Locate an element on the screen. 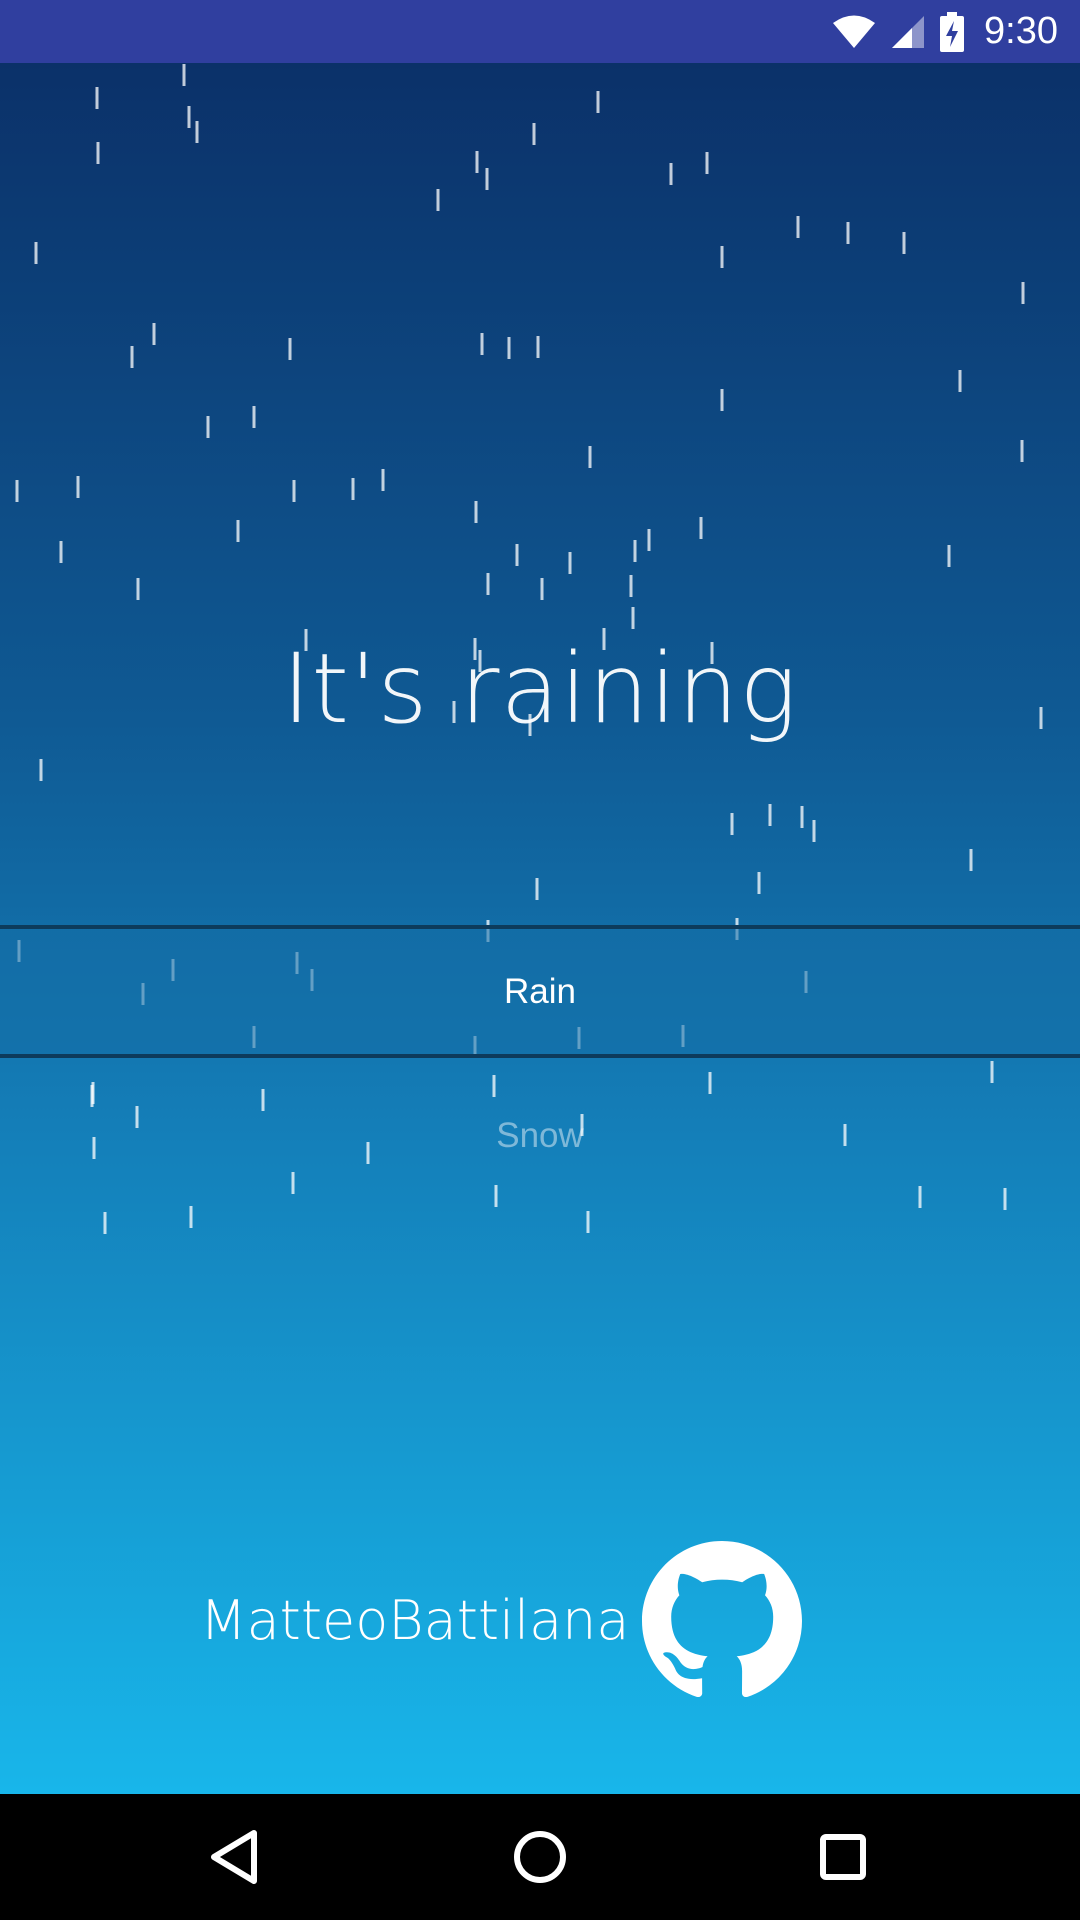 The width and height of the screenshot is (1080, 1920). status-icons: 9:30 is located at coordinates (945, 31).